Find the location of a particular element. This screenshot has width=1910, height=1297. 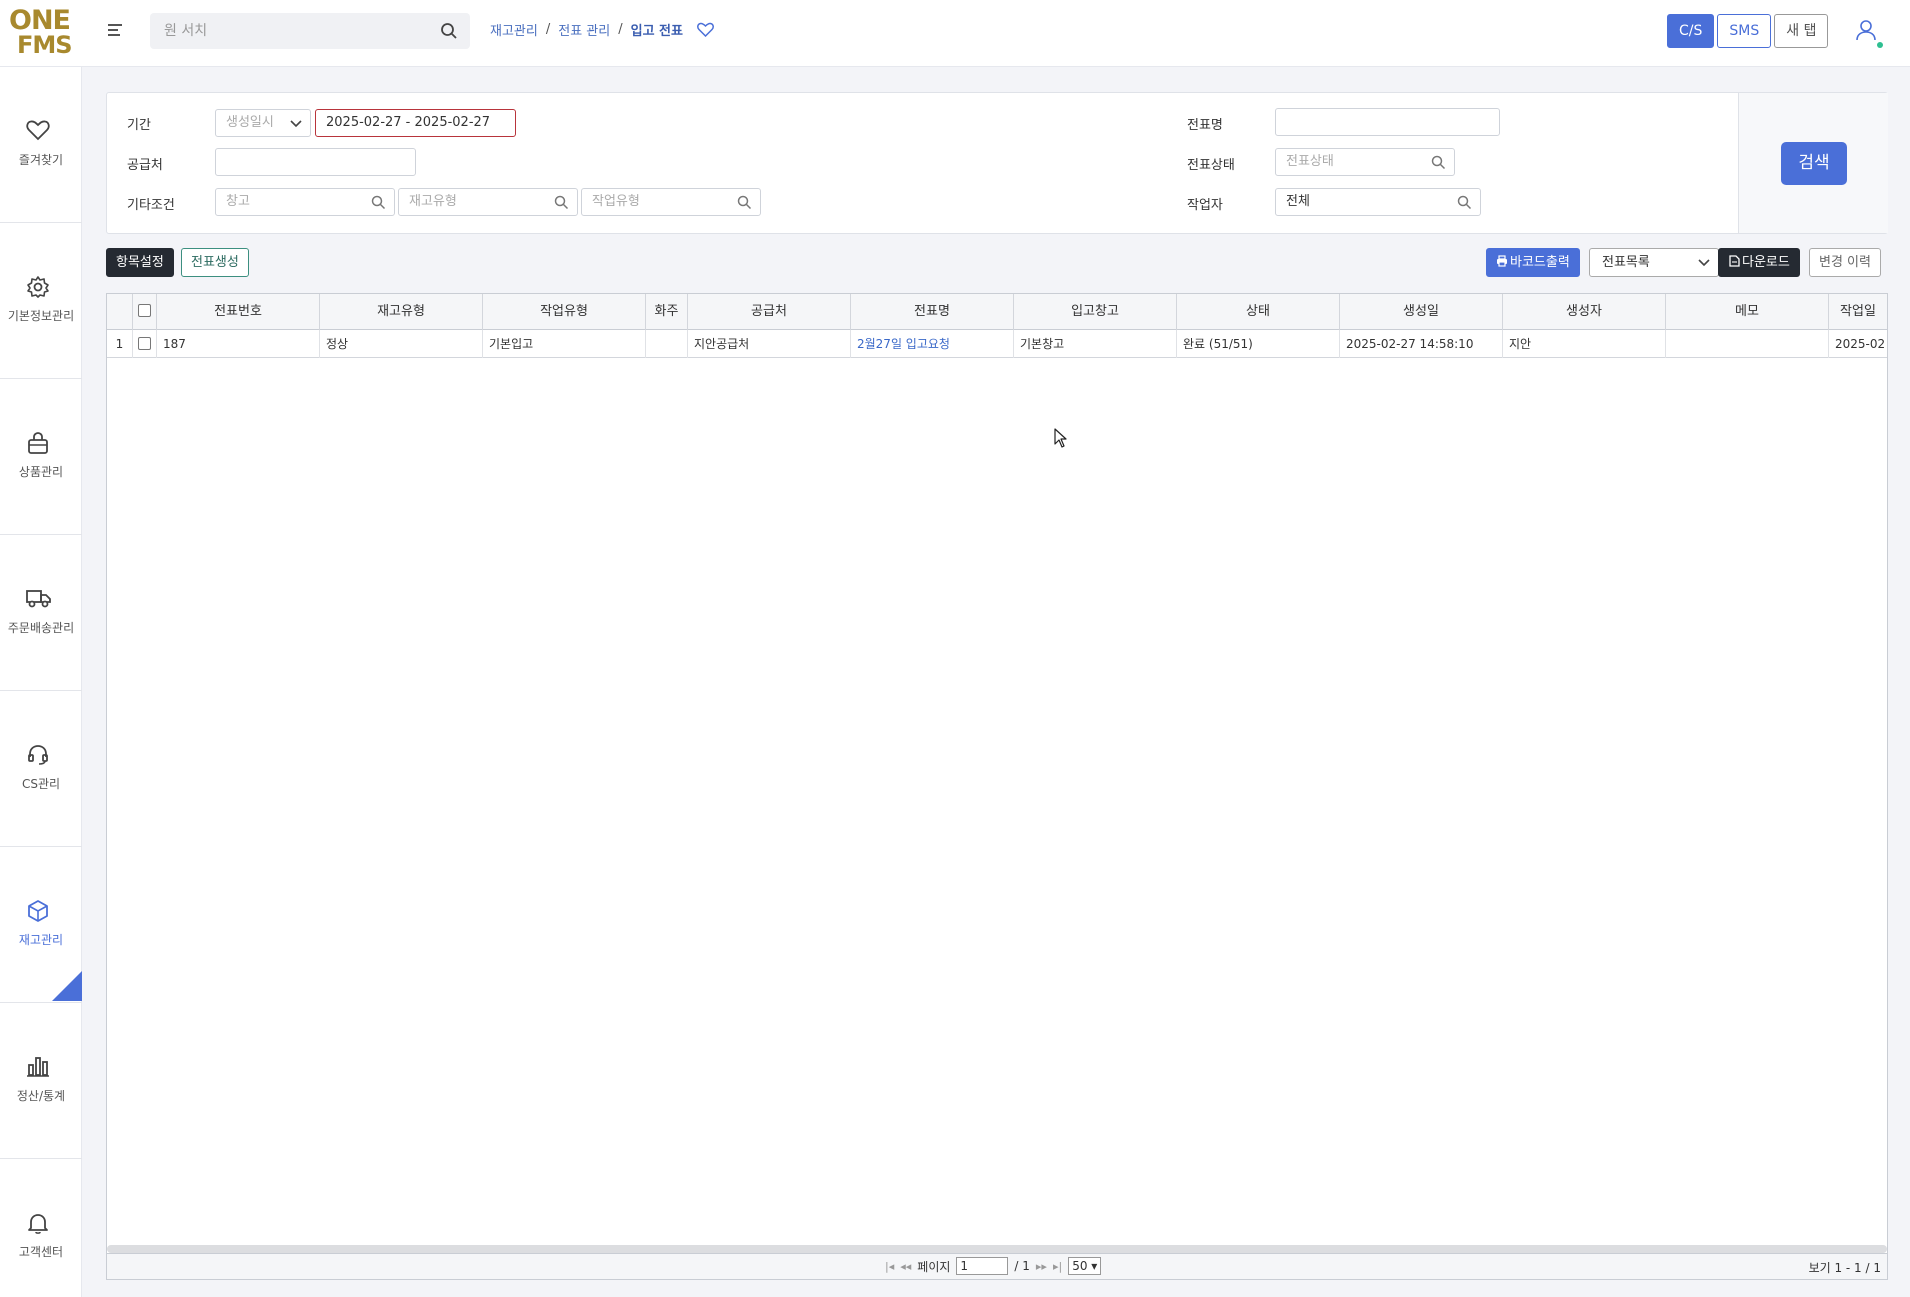

horizontal-scrollbar is located at coordinates (997, 1249).